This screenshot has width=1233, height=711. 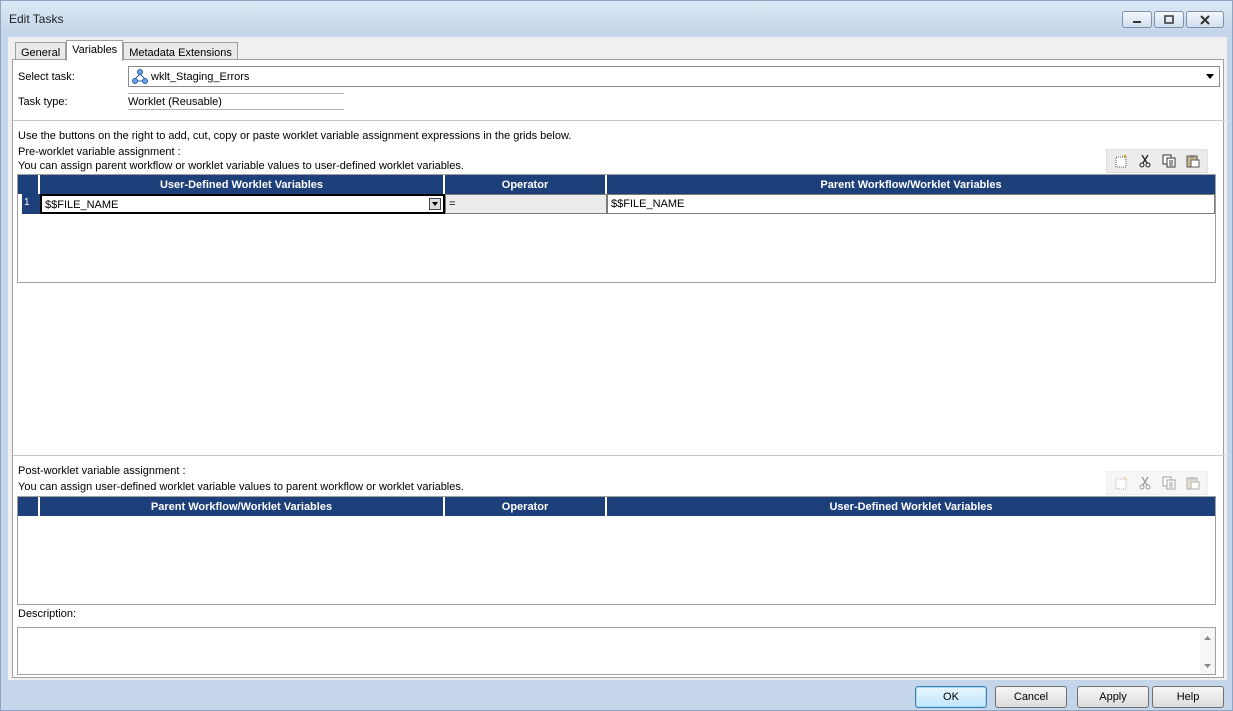 What do you see at coordinates (1157, 161) in the screenshot?
I see `pre-grid-toolbar` at bounding box center [1157, 161].